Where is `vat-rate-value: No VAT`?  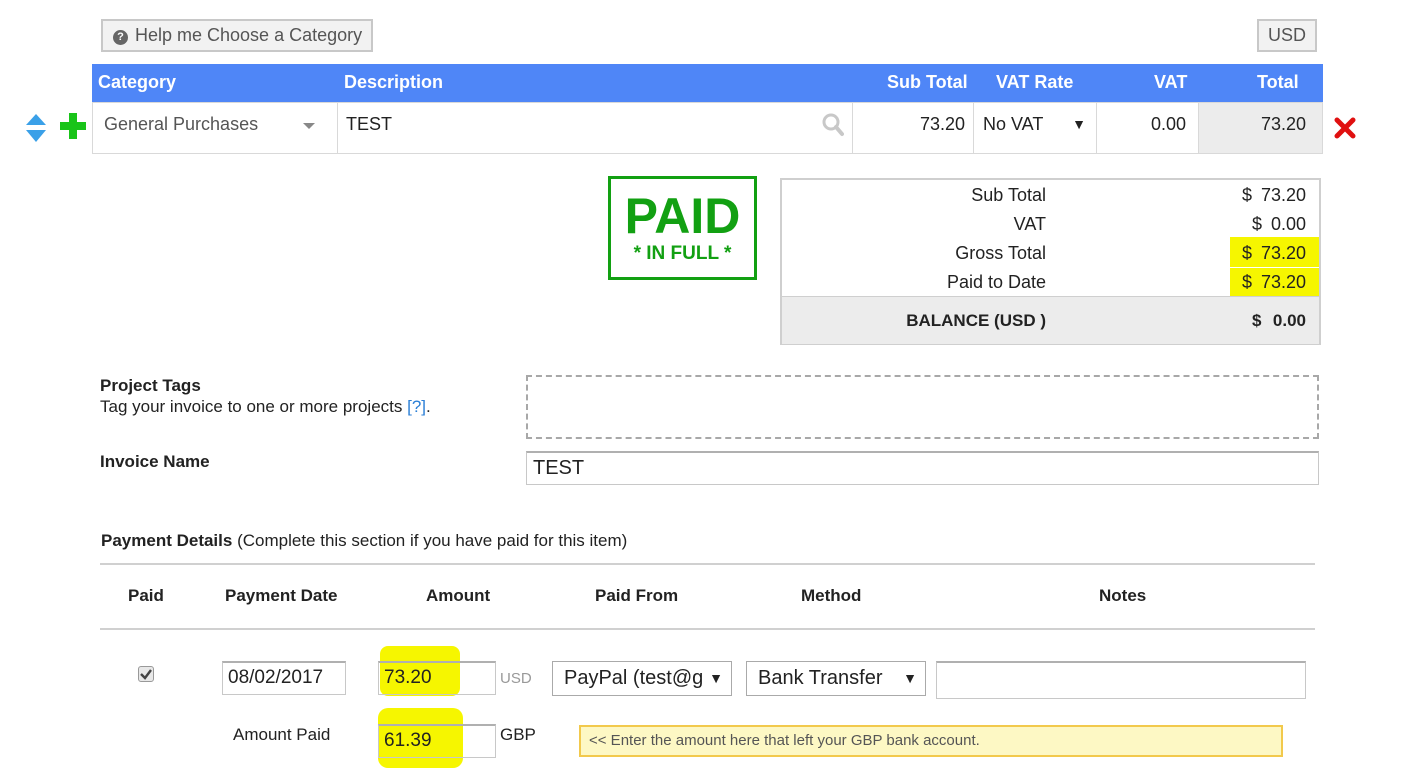
vat-rate-value: No VAT is located at coordinates (1013, 124).